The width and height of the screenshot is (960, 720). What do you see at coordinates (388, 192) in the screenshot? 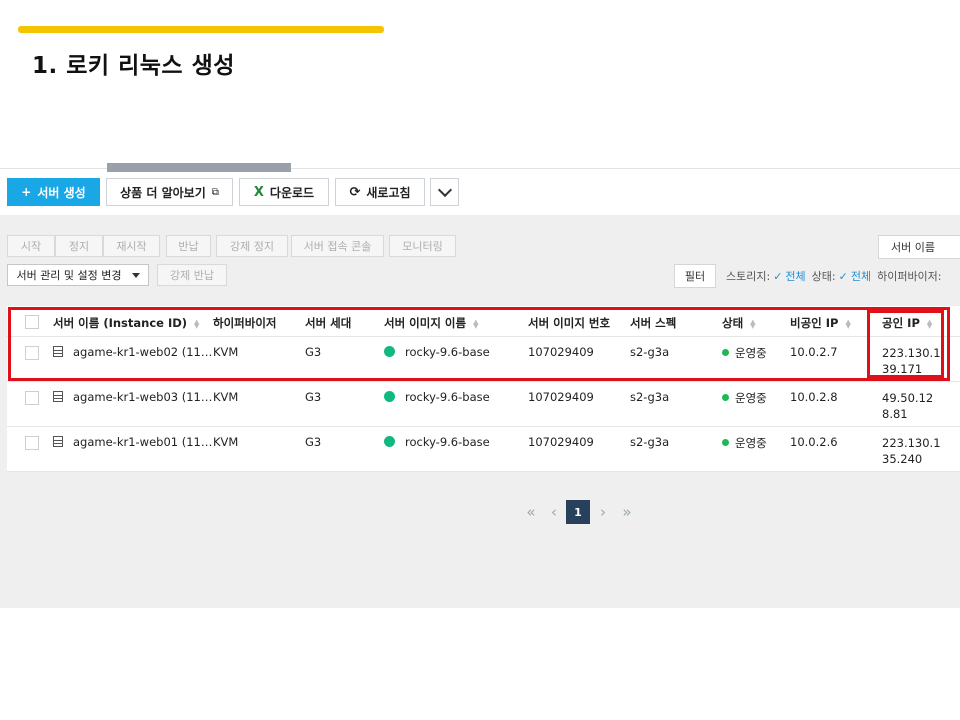
I see `refresh-label: 새로고침` at bounding box center [388, 192].